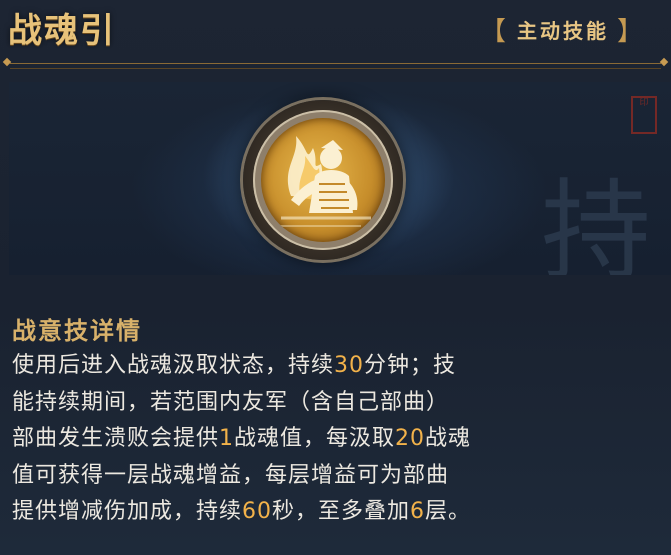 The height and width of the screenshot is (555, 671). What do you see at coordinates (418, 511) in the screenshot?
I see `highlight-value: 6` at bounding box center [418, 511].